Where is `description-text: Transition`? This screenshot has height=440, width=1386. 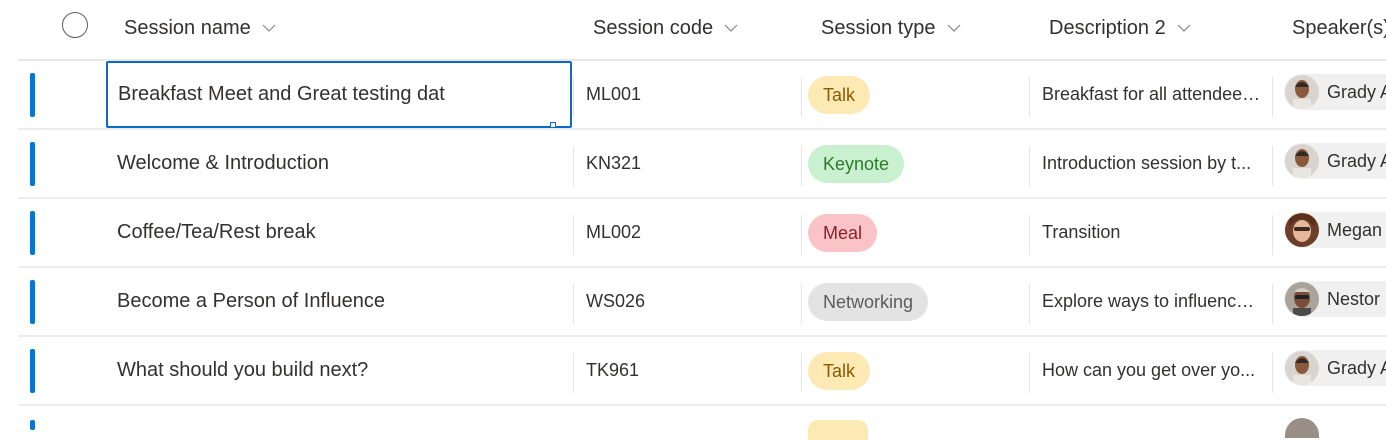 description-text: Transition is located at coordinates (1081, 232).